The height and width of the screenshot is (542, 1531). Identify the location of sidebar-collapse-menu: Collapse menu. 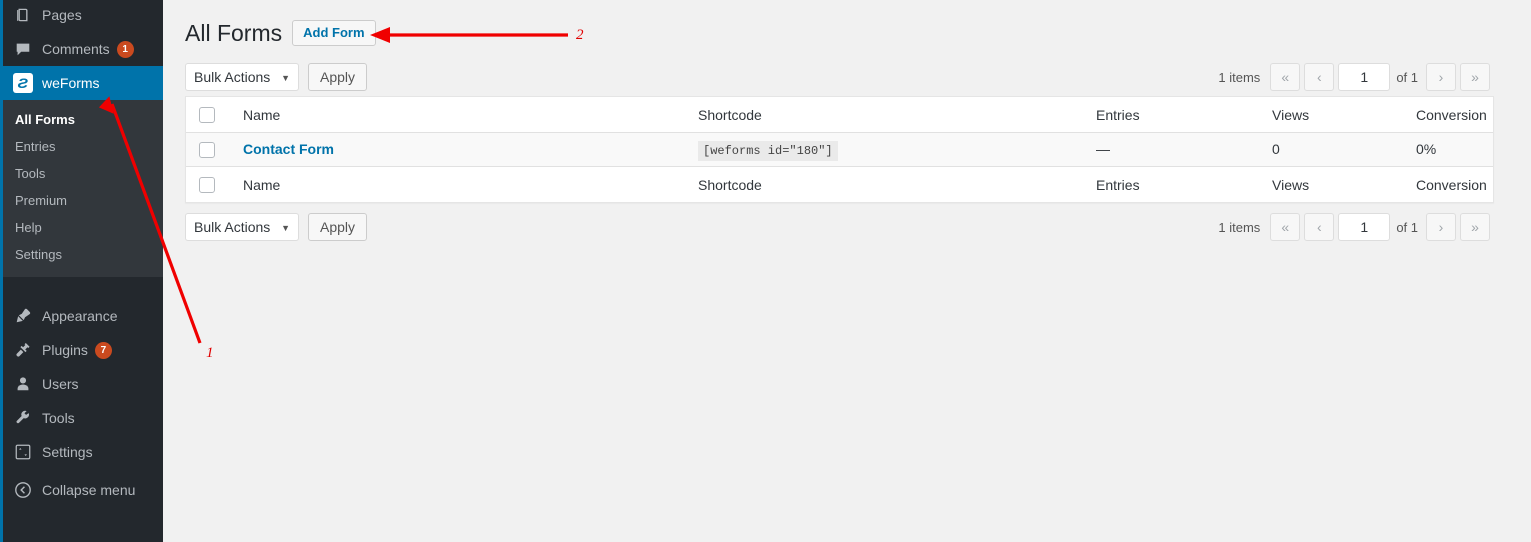
(83, 490).